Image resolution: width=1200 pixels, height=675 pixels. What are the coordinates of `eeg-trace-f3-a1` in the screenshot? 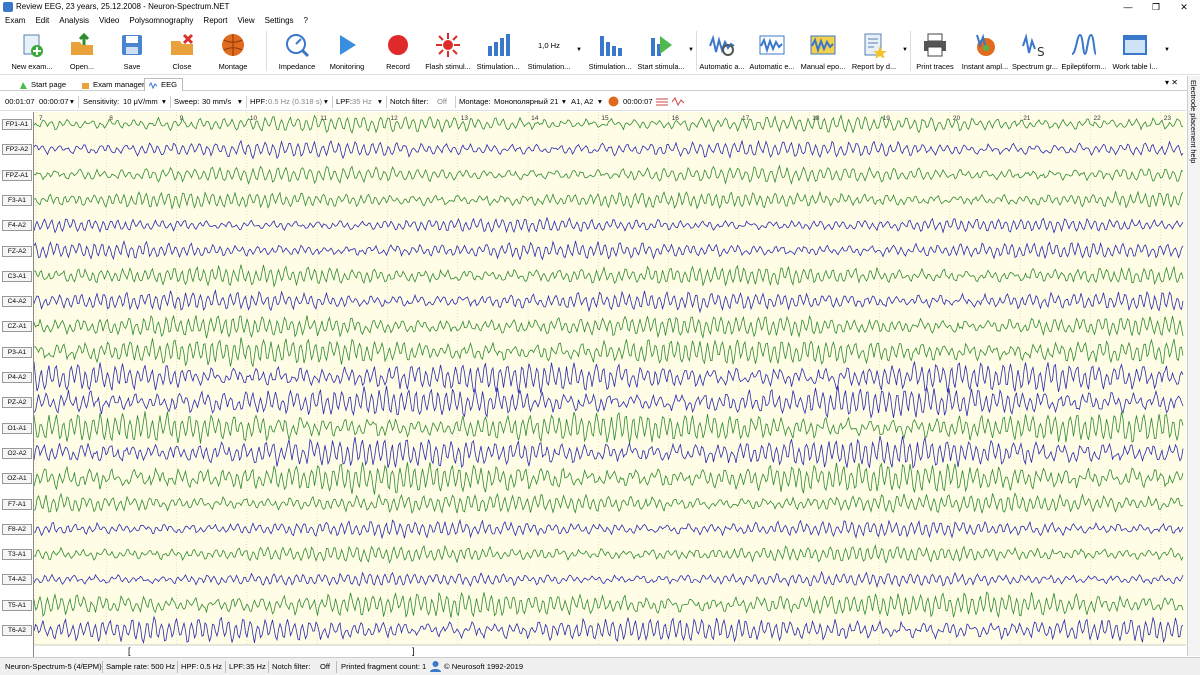 It's located at (609, 200).